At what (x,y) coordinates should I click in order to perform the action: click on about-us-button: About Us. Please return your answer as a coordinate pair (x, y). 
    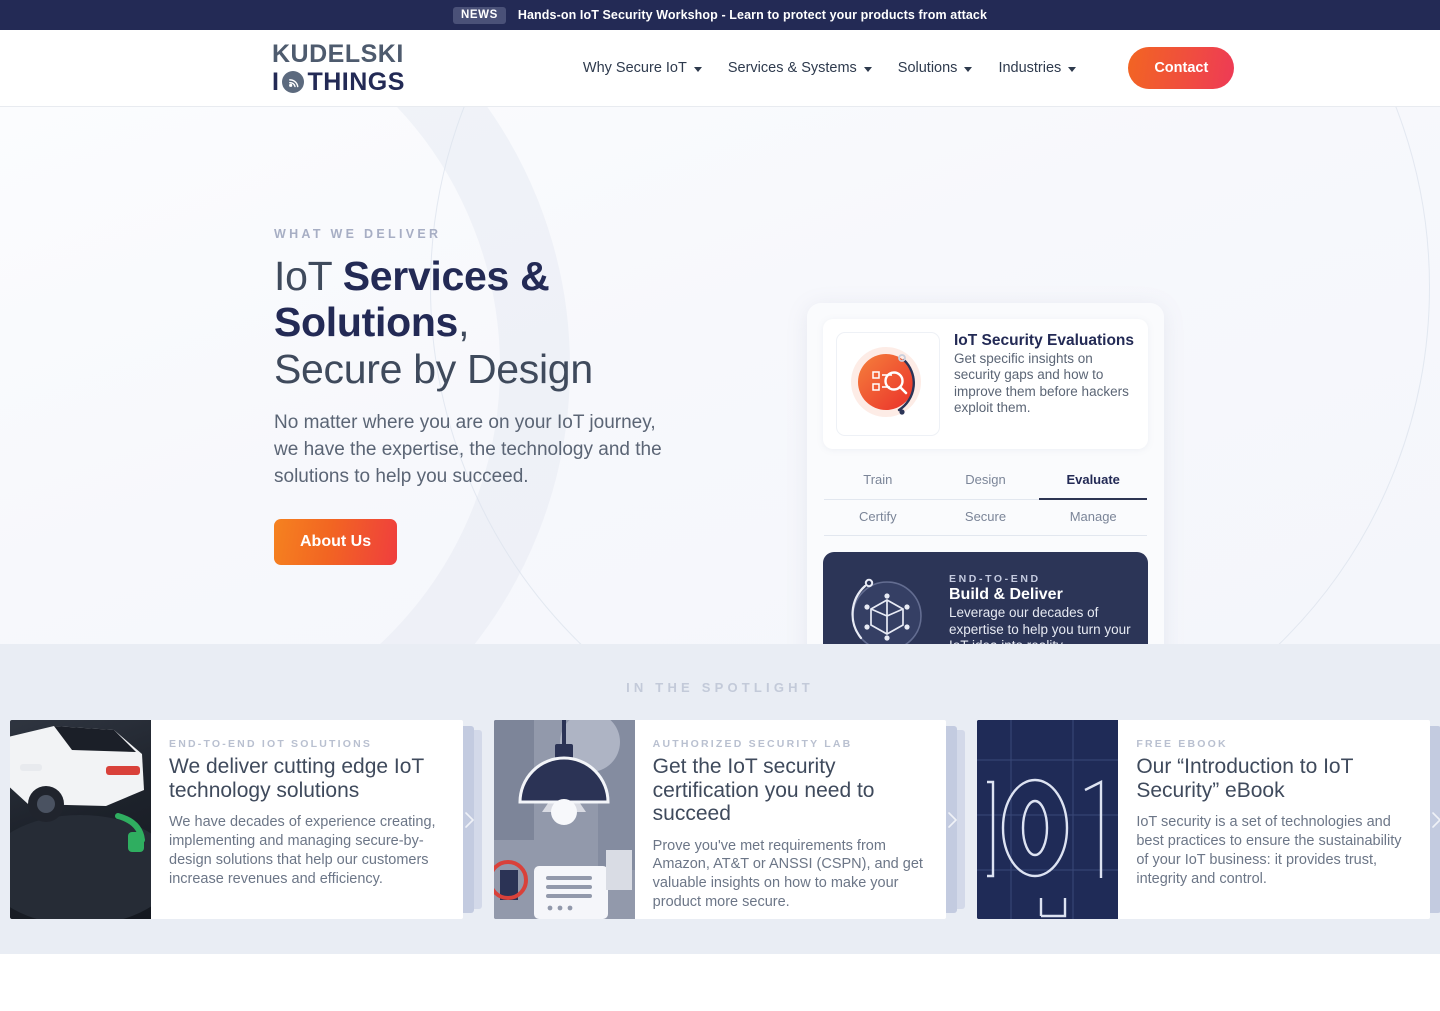
    Looking at the image, I should click on (336, 541).